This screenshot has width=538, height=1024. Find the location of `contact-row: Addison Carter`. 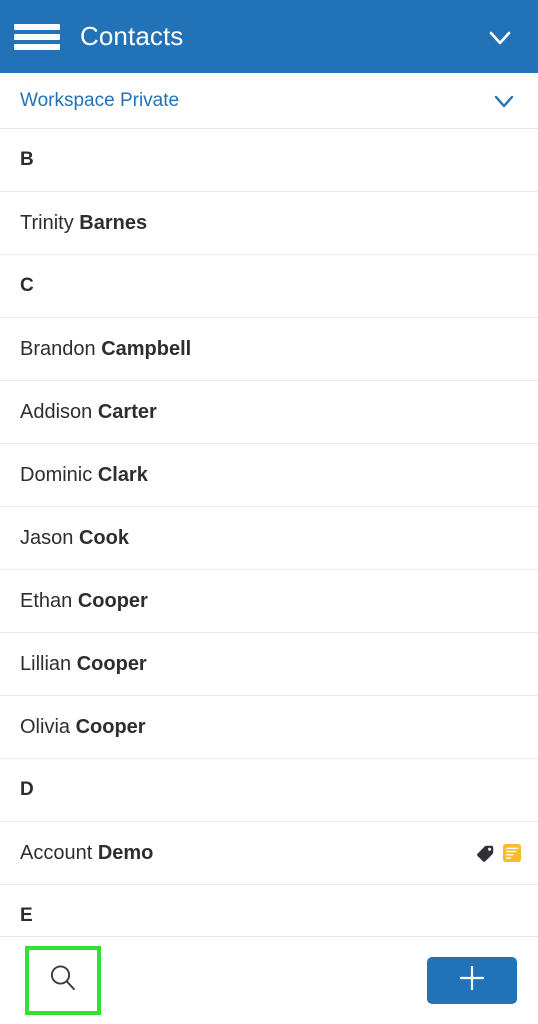

contact-row: Addison Carter is located at coordinates (269, 412).